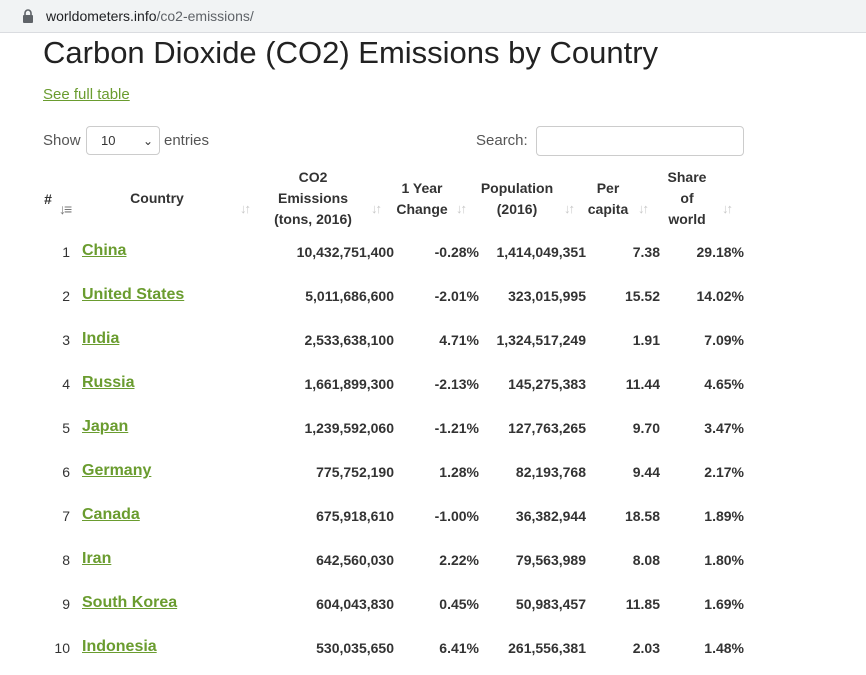 This screenshot has height=675, width=866. I want to click on co2-emissions-cell: 5,011,686,600, so click(349, 296).